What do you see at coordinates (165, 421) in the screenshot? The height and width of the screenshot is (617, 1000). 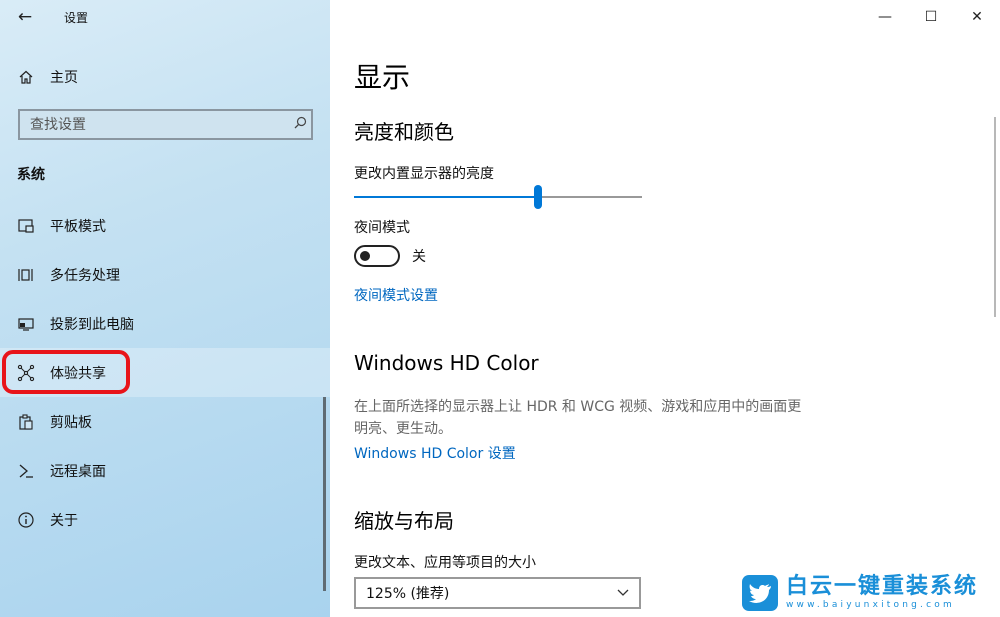 I see `sidebar-item-clipboard: 剪贴板` at bounding box center [165, 421].